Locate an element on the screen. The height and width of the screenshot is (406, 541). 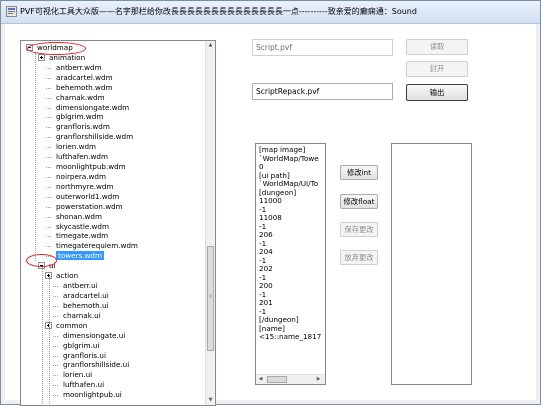
scroll-down-arrow-icon: ▼ is located at coordinates (210, 400).